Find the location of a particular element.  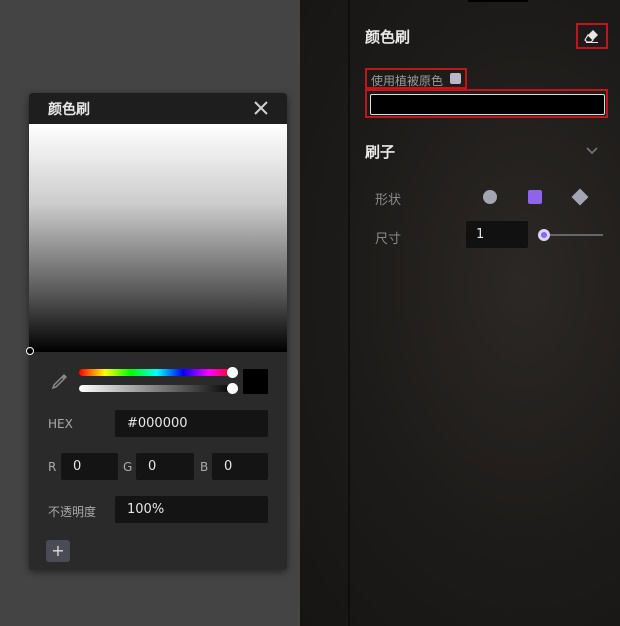

hex-input: #000000 is located at coordinates (191, 423).